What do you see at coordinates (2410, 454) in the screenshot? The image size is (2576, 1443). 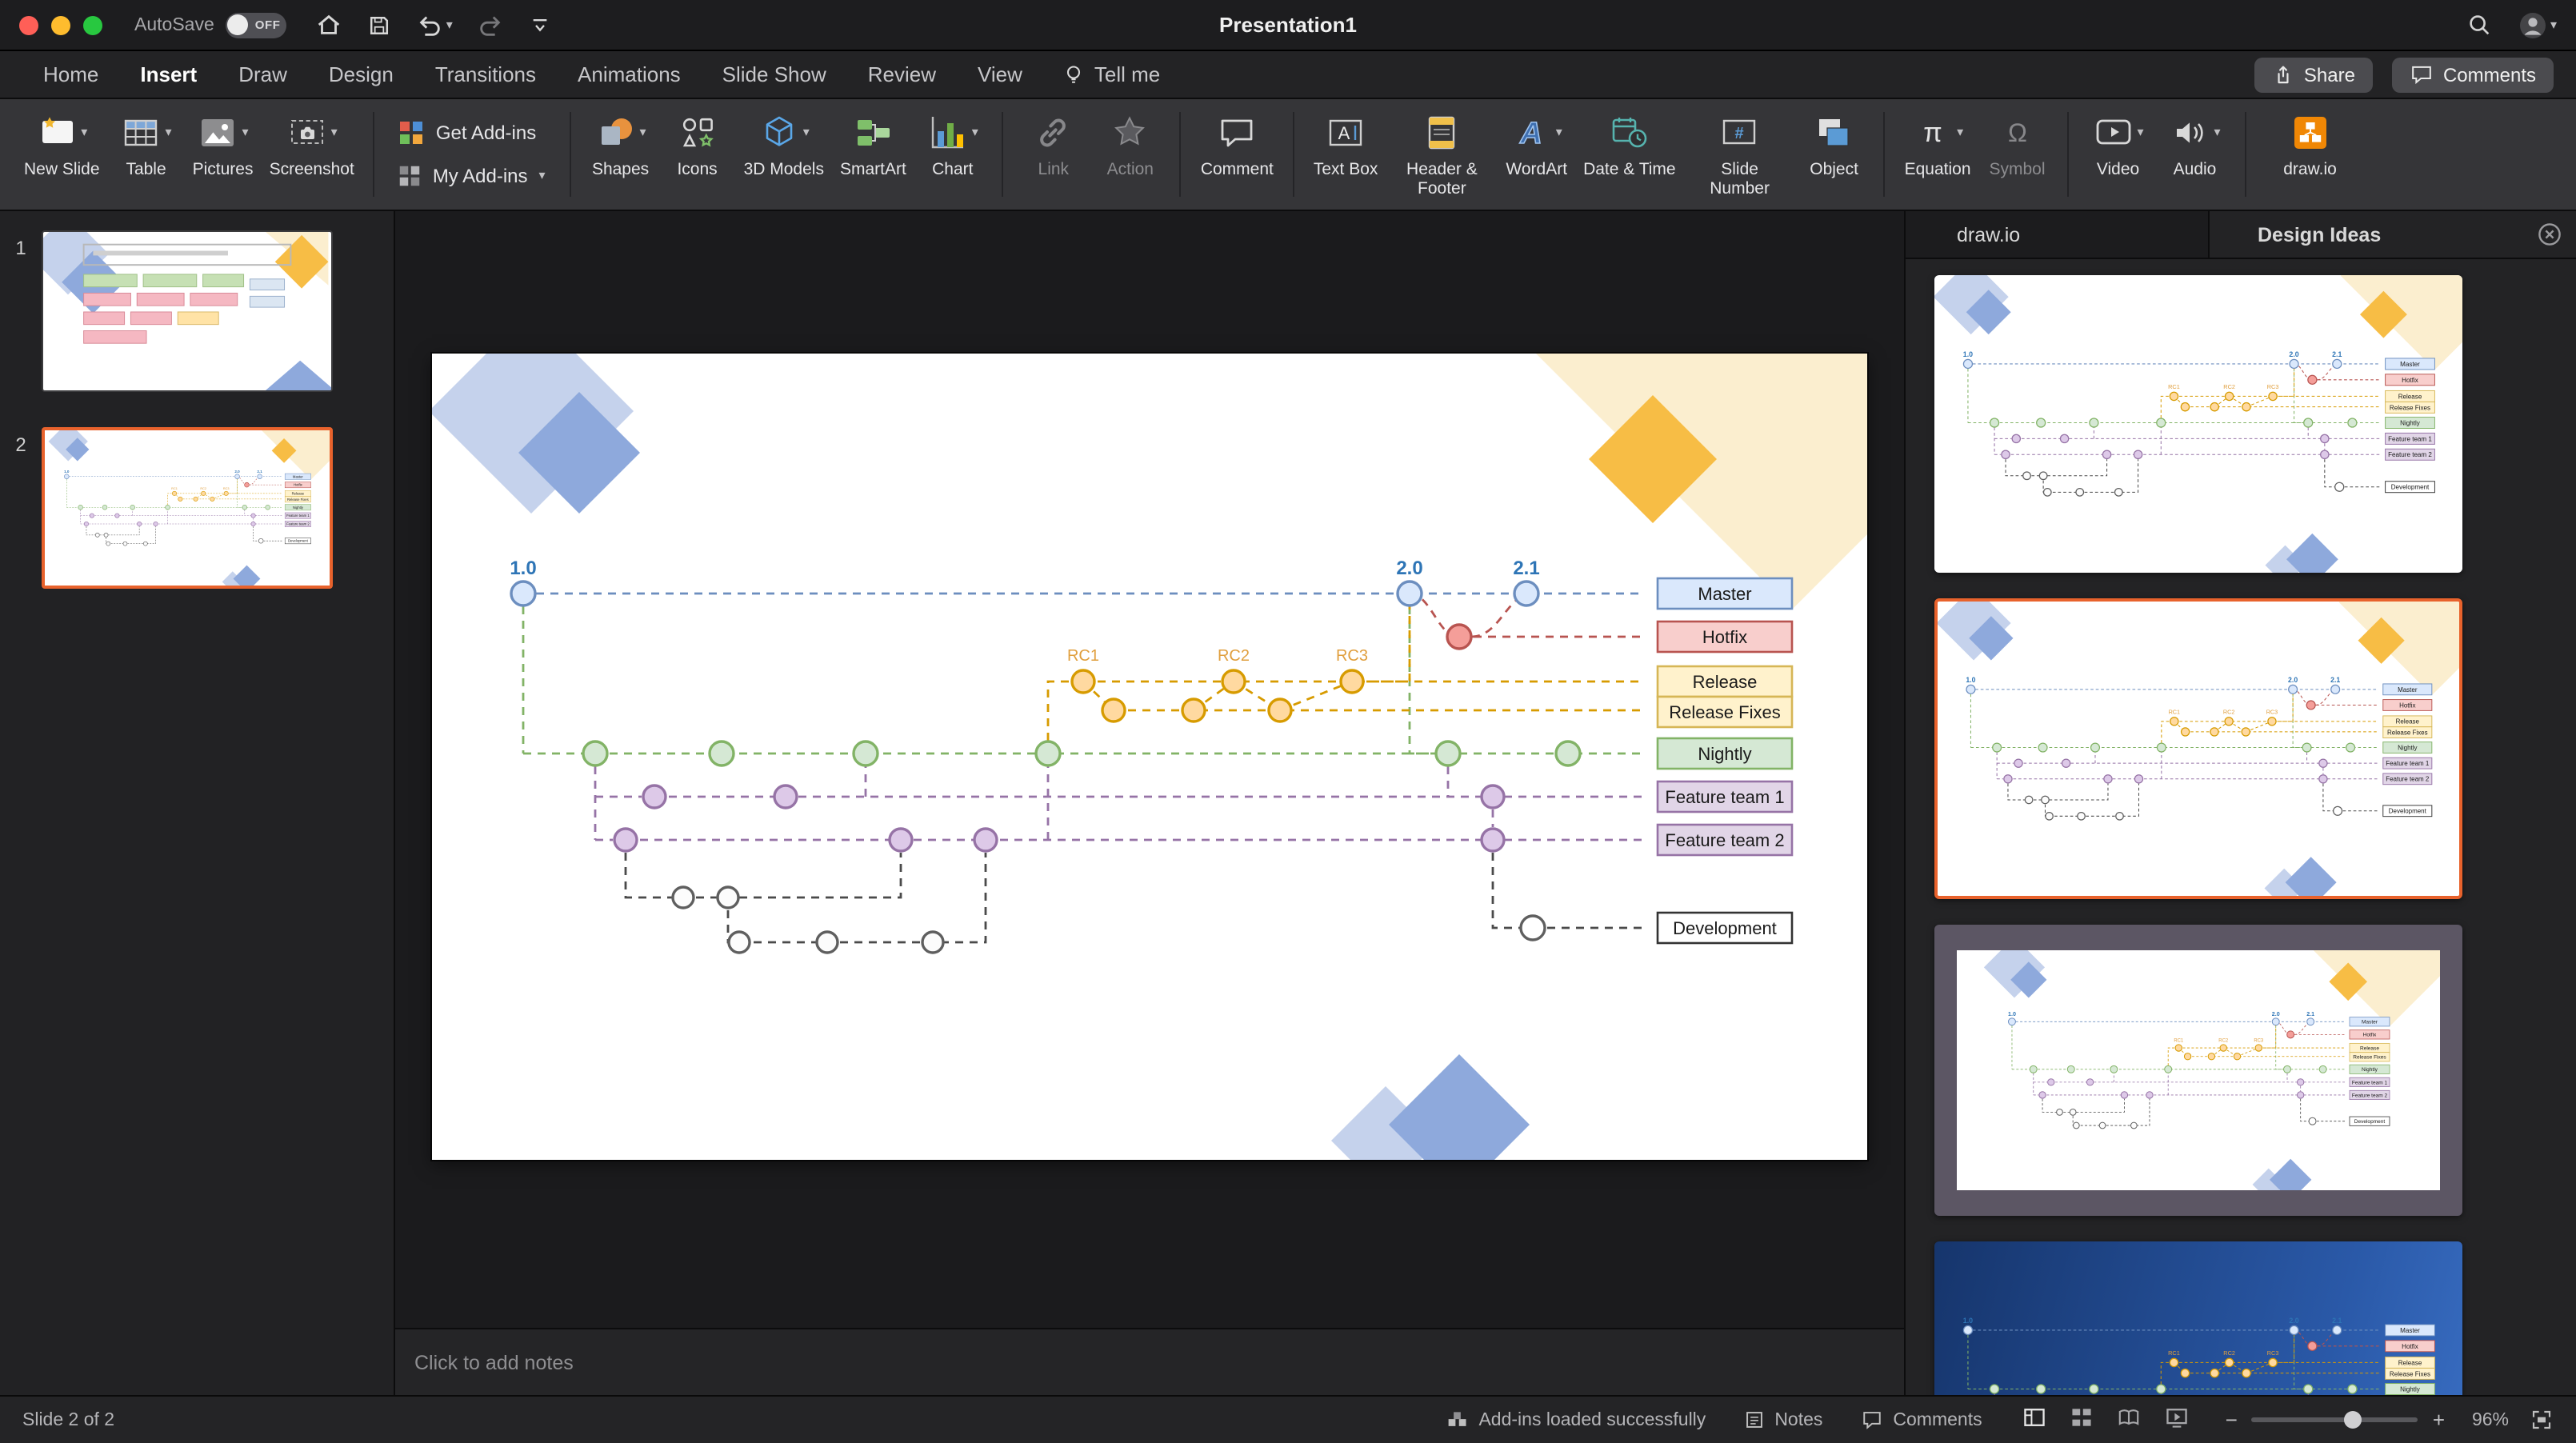 I see `branch-label-feature-team-2: Feature team 2` at bounding box center [2410, 454].